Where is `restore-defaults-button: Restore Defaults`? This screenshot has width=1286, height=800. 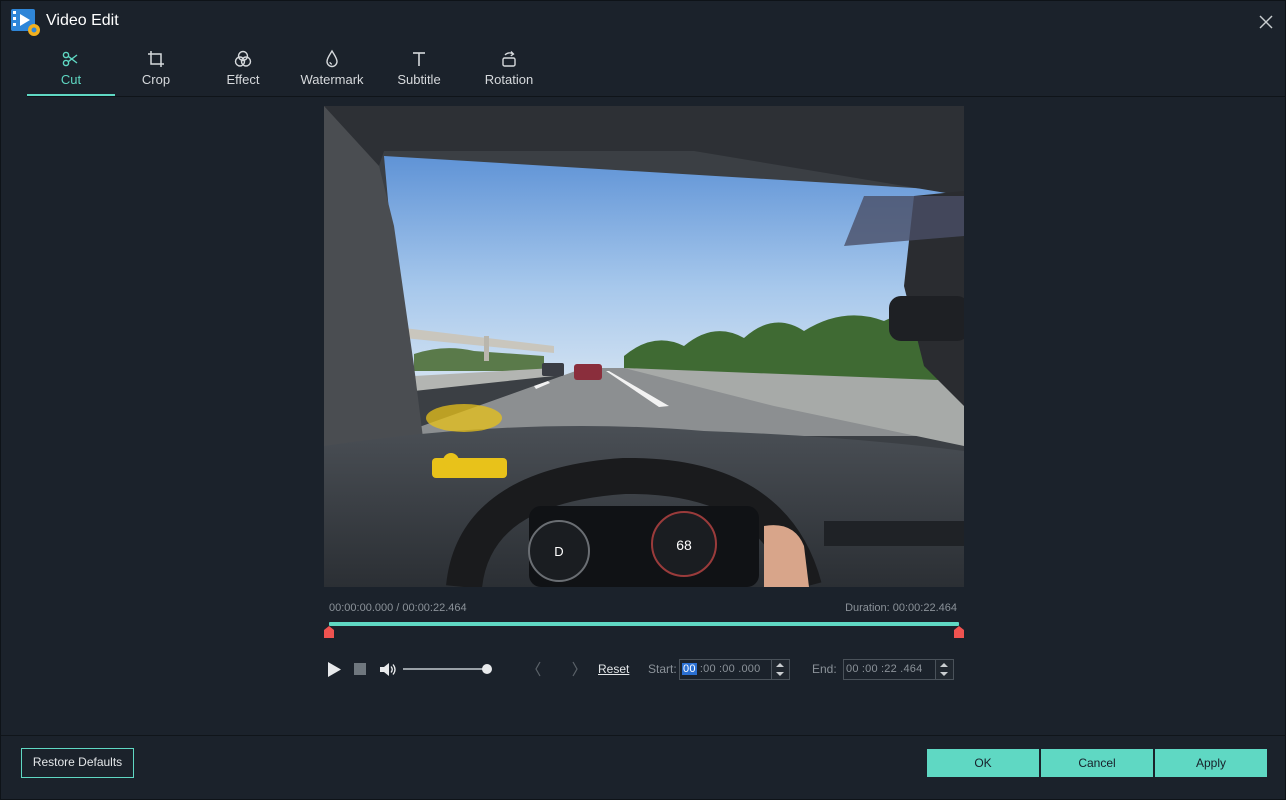 restore-defaults-button: Restore Defaults is located at coordinates (77, 763).